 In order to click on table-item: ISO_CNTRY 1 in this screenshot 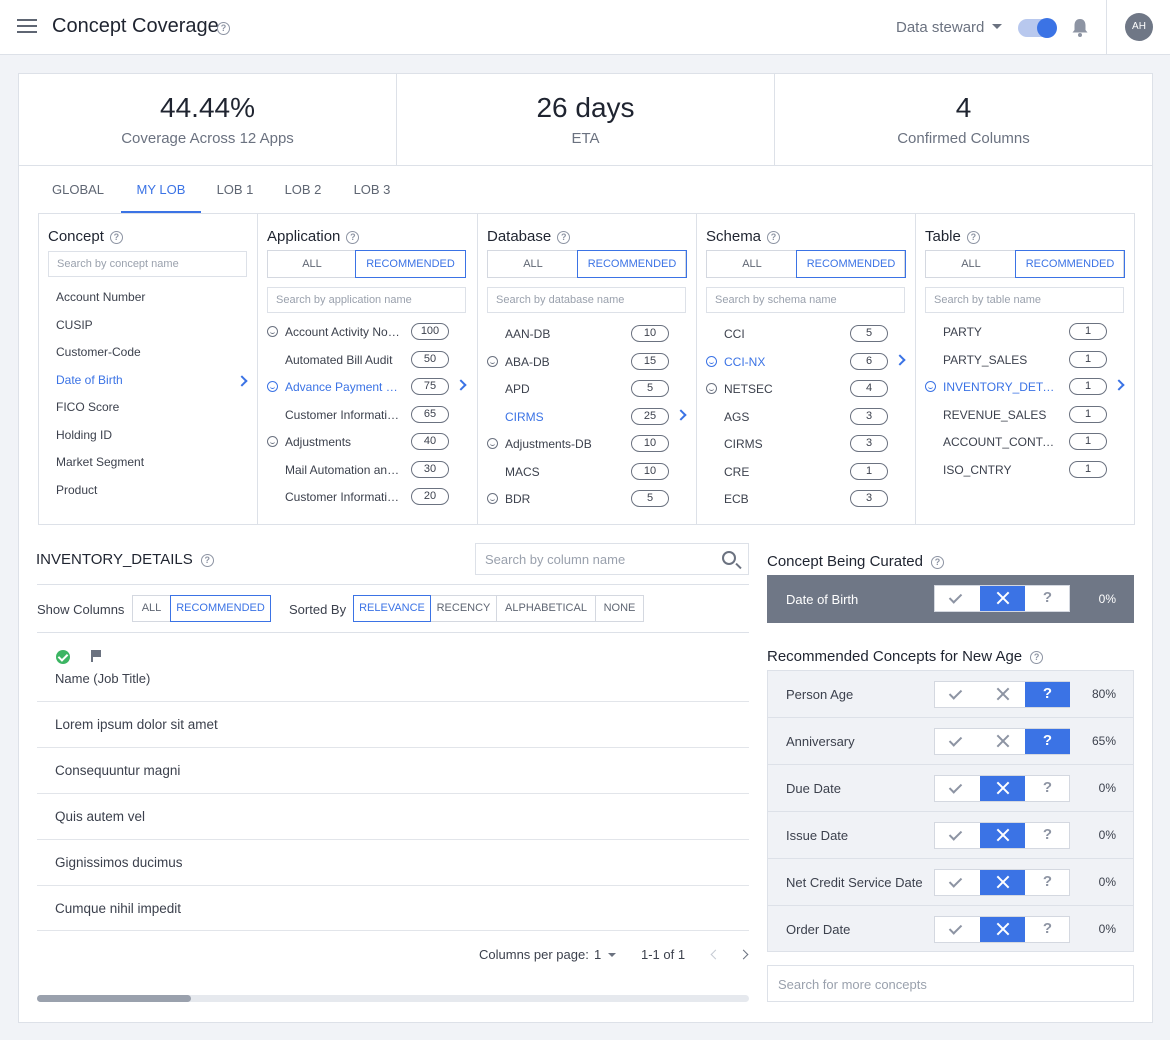, I will do `click(1023, 470)`.